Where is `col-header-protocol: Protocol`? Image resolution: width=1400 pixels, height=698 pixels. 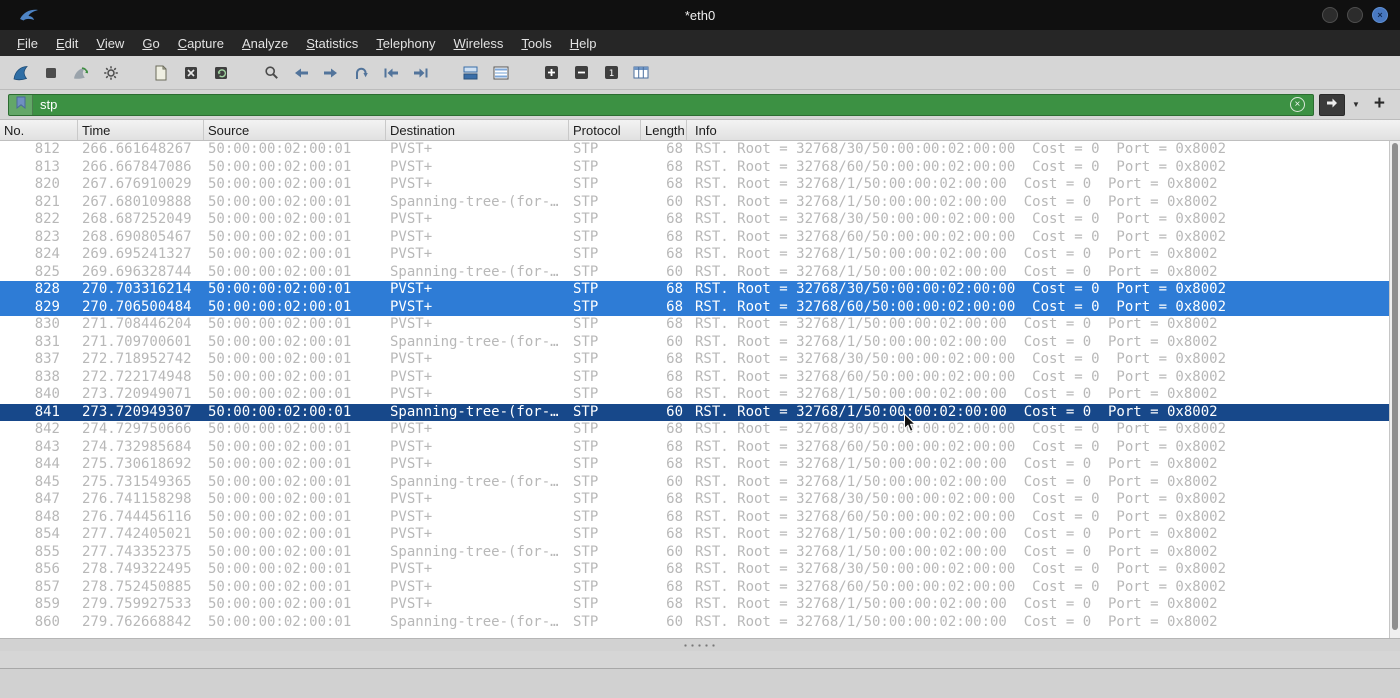 col-header-protocol: Protocol is located at coordinates (605, 130).